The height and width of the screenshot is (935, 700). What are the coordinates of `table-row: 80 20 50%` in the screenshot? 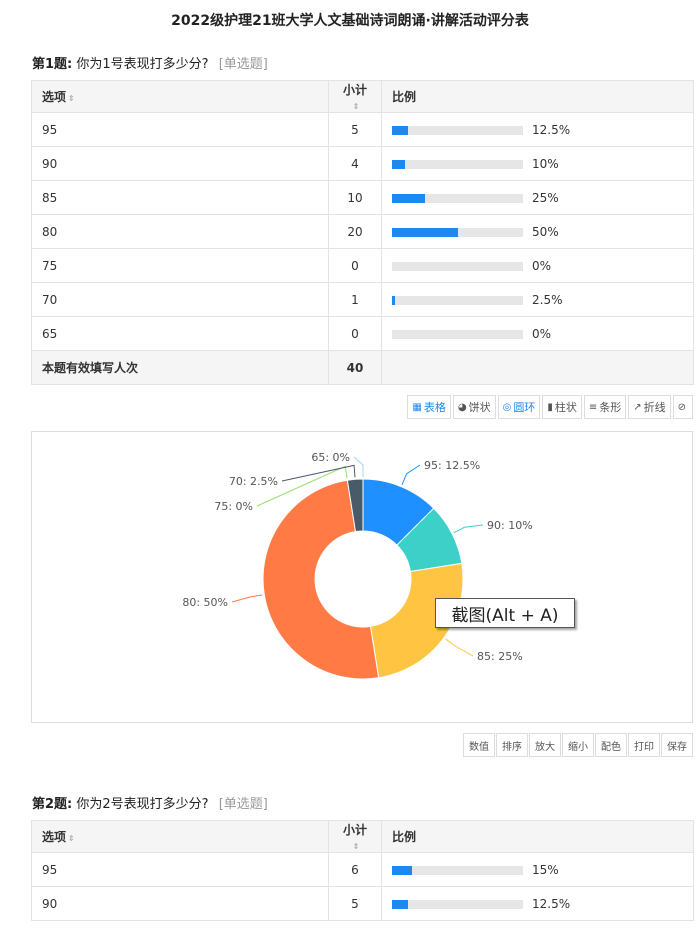 It's located at (362, 231).